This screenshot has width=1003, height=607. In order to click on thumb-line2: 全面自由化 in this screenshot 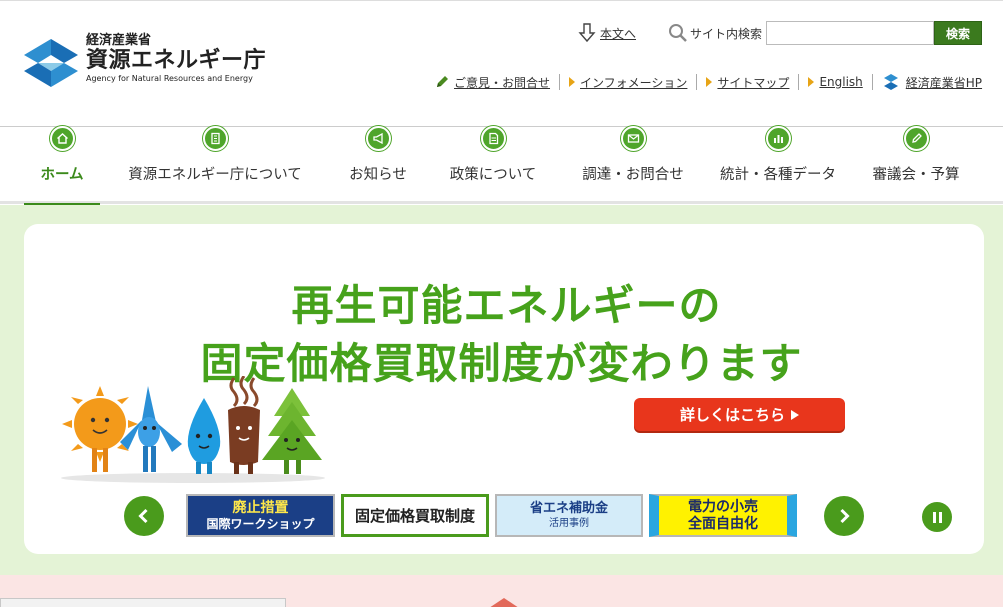, I will do `click(723, 523)`.